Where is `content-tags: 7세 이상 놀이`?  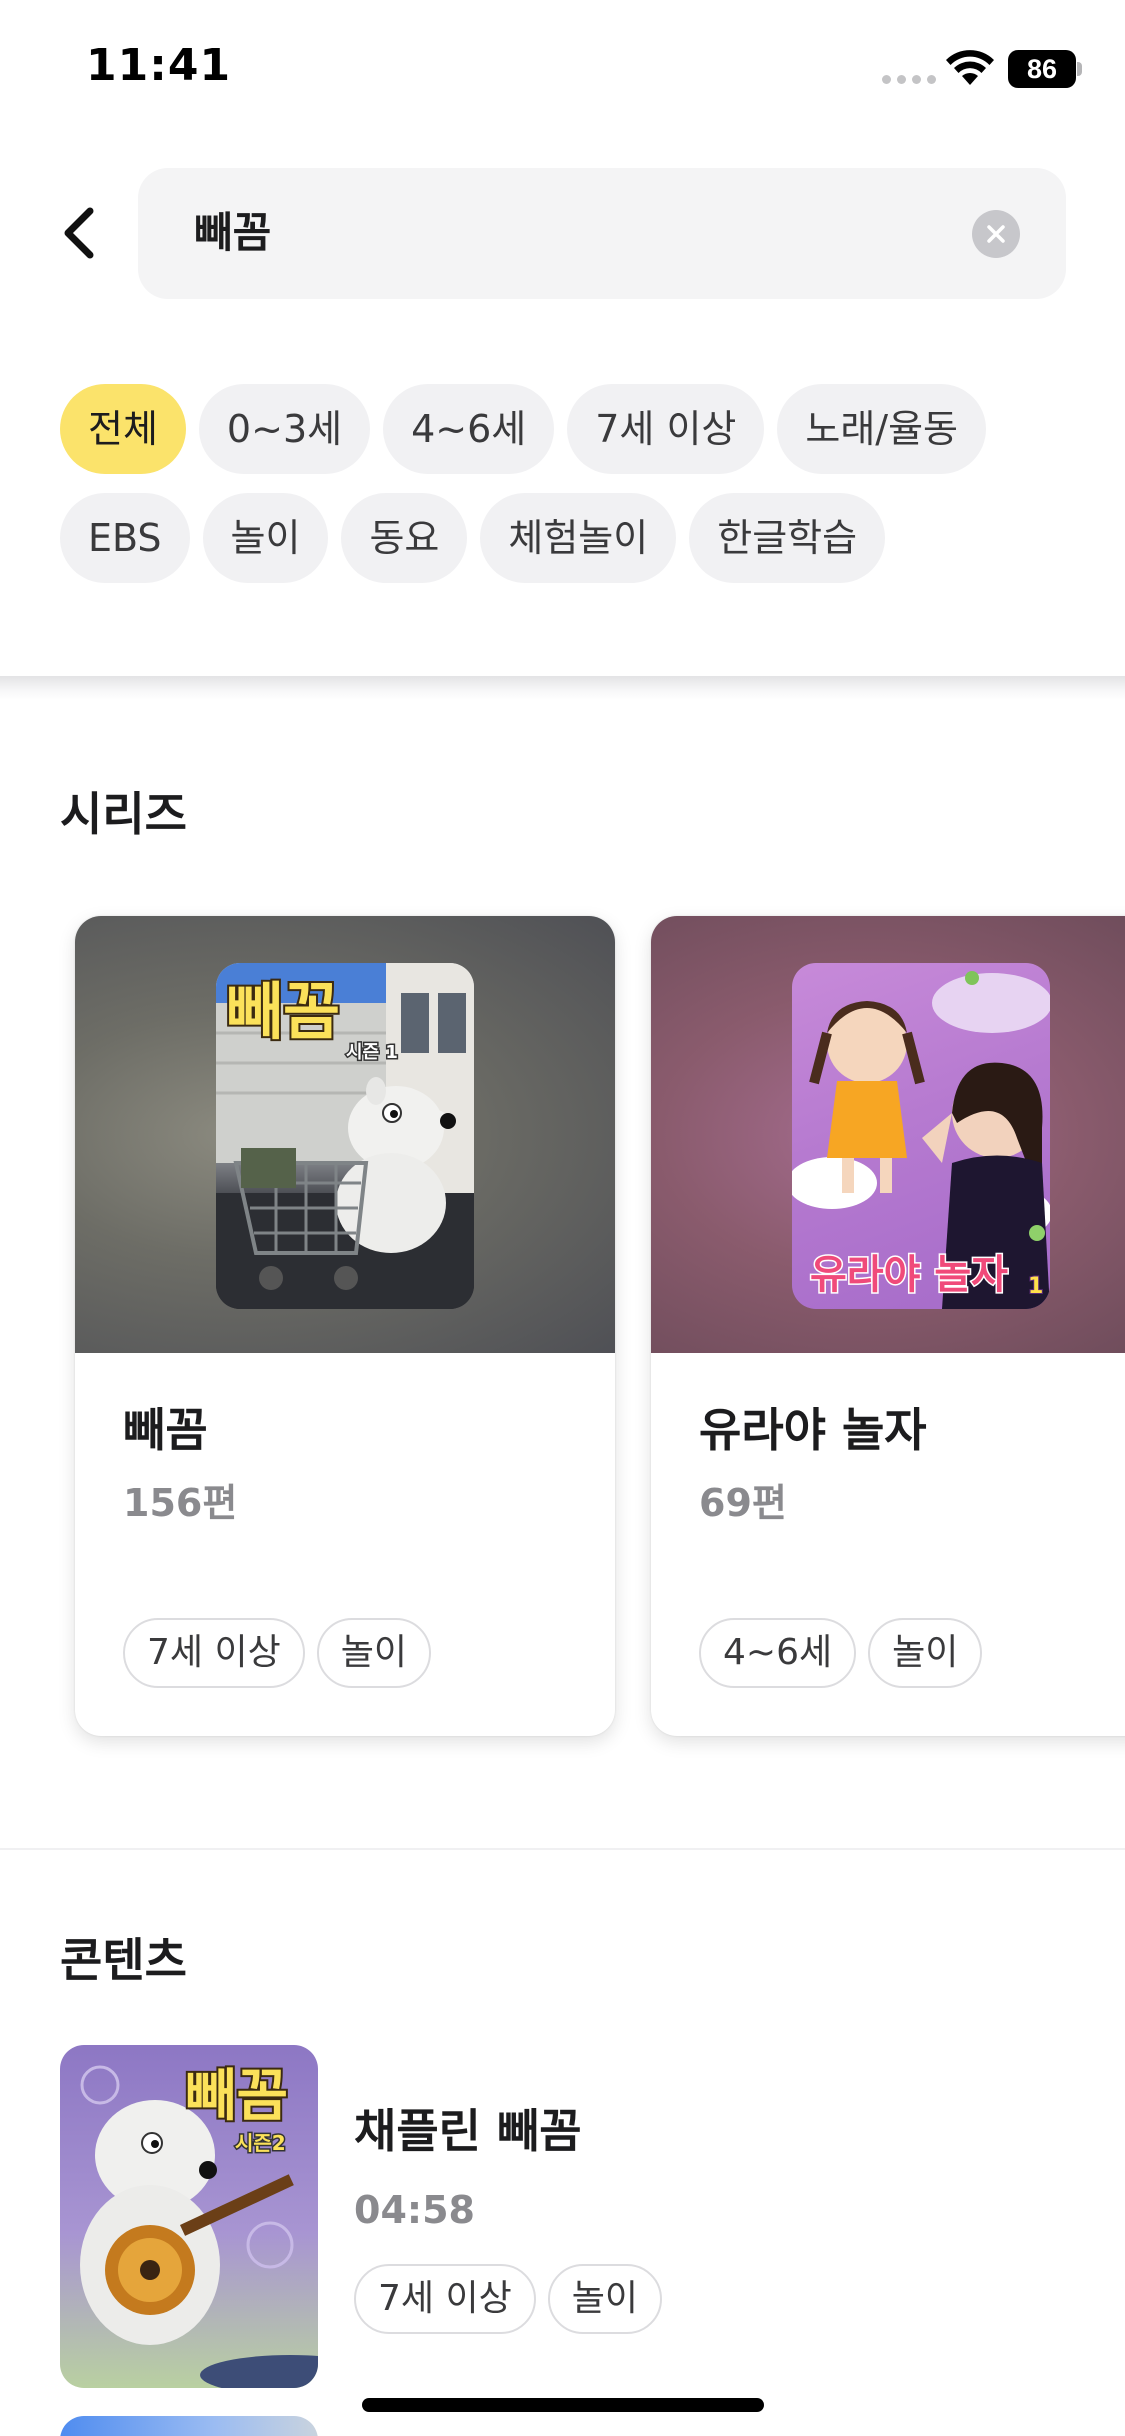 content-tags: 7세 이상 놀이 is located at coordinates (508, 2299).